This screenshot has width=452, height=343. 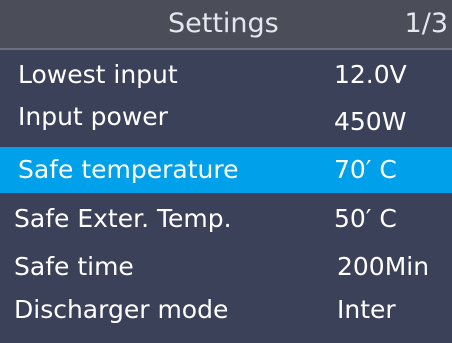 I want to click on page-title: Settings, so click(x=223, y=23).